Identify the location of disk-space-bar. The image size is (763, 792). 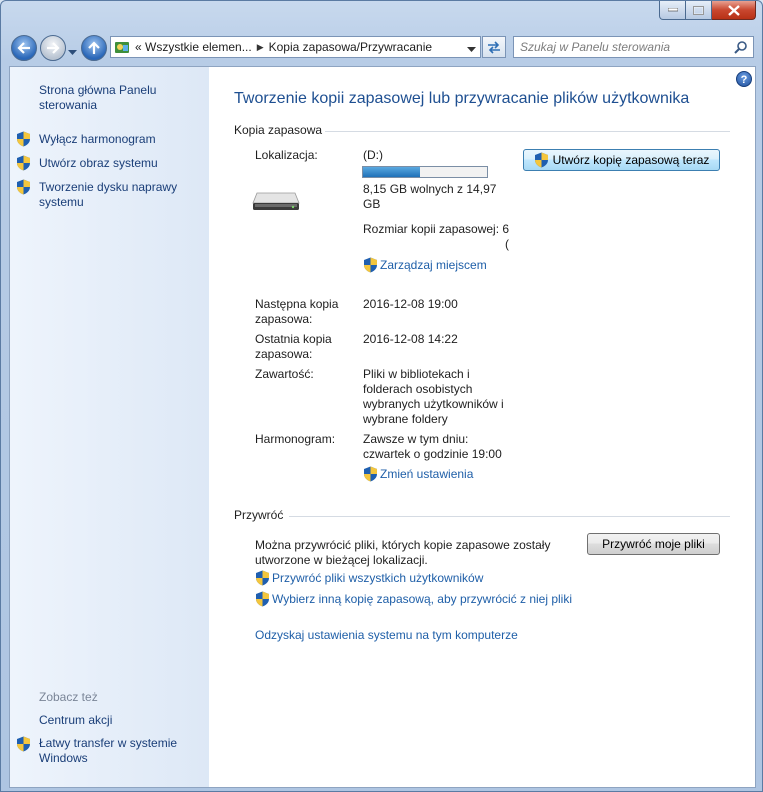
(425, 172).